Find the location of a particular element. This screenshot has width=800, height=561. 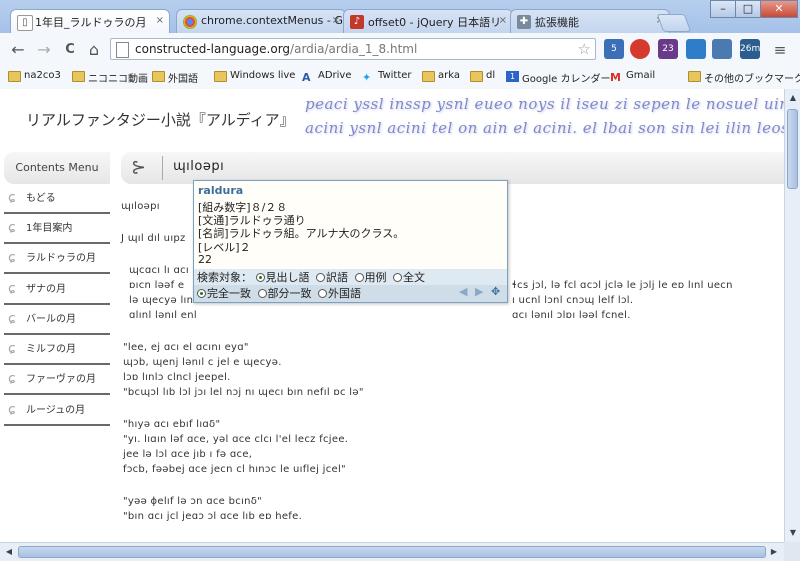

horizontal-scrollbar: ◀ ▶ is located at coordinates (392, 551).